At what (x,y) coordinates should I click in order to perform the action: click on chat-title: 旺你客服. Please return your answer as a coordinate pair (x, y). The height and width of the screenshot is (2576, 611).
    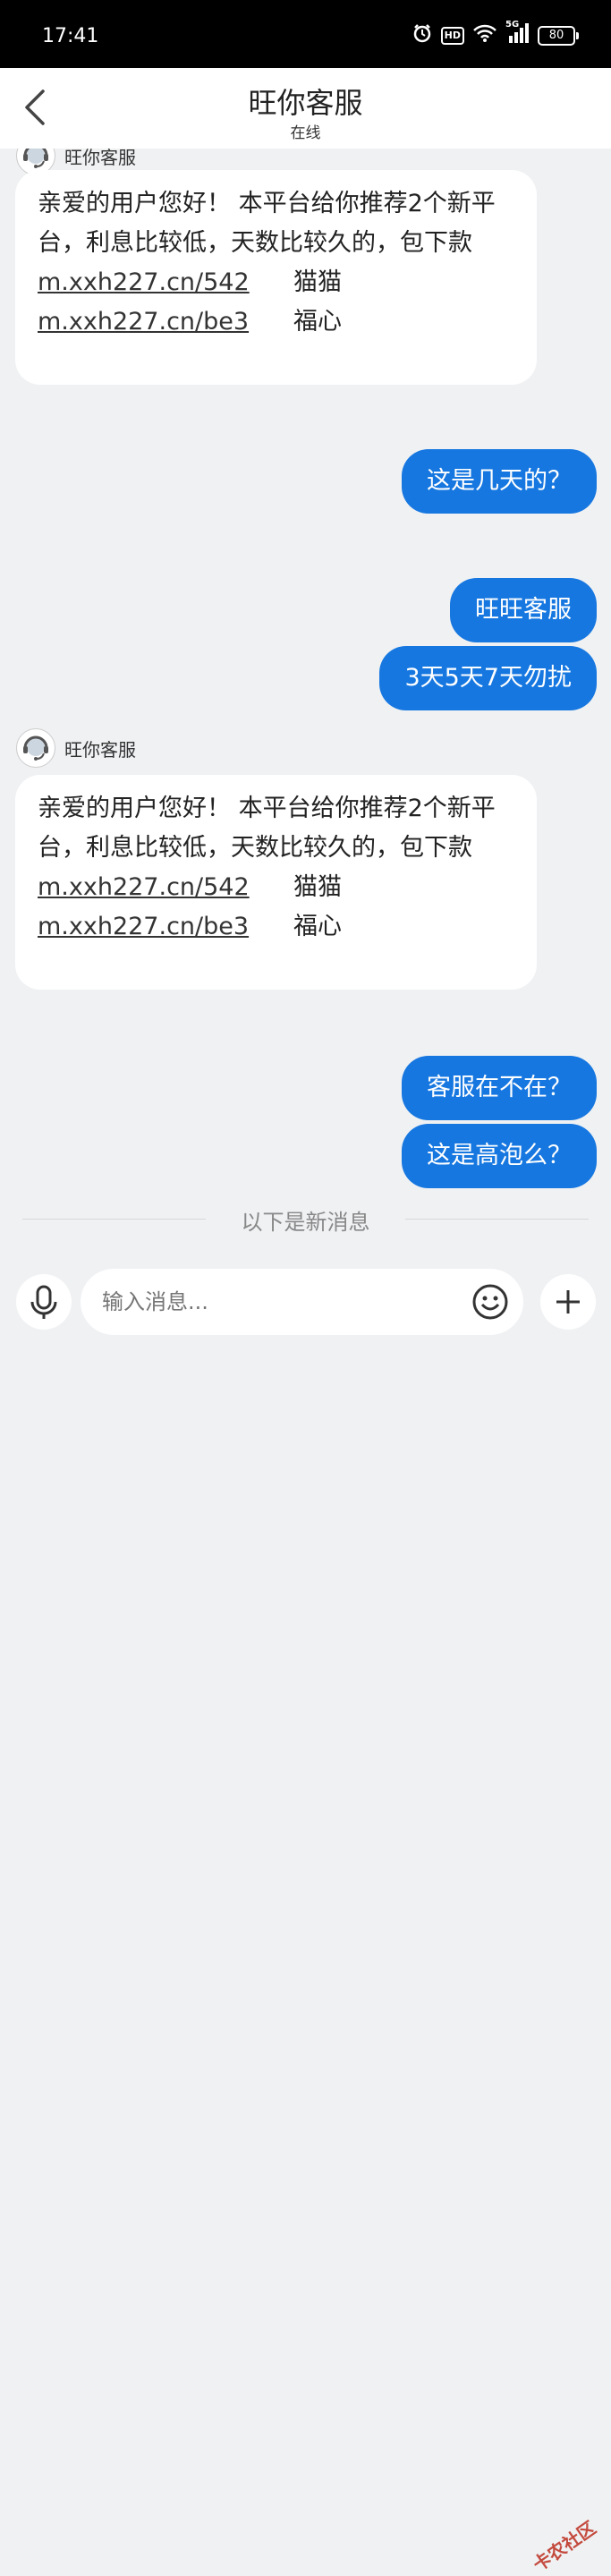
    Looking at the image, I should click on (305, 103).